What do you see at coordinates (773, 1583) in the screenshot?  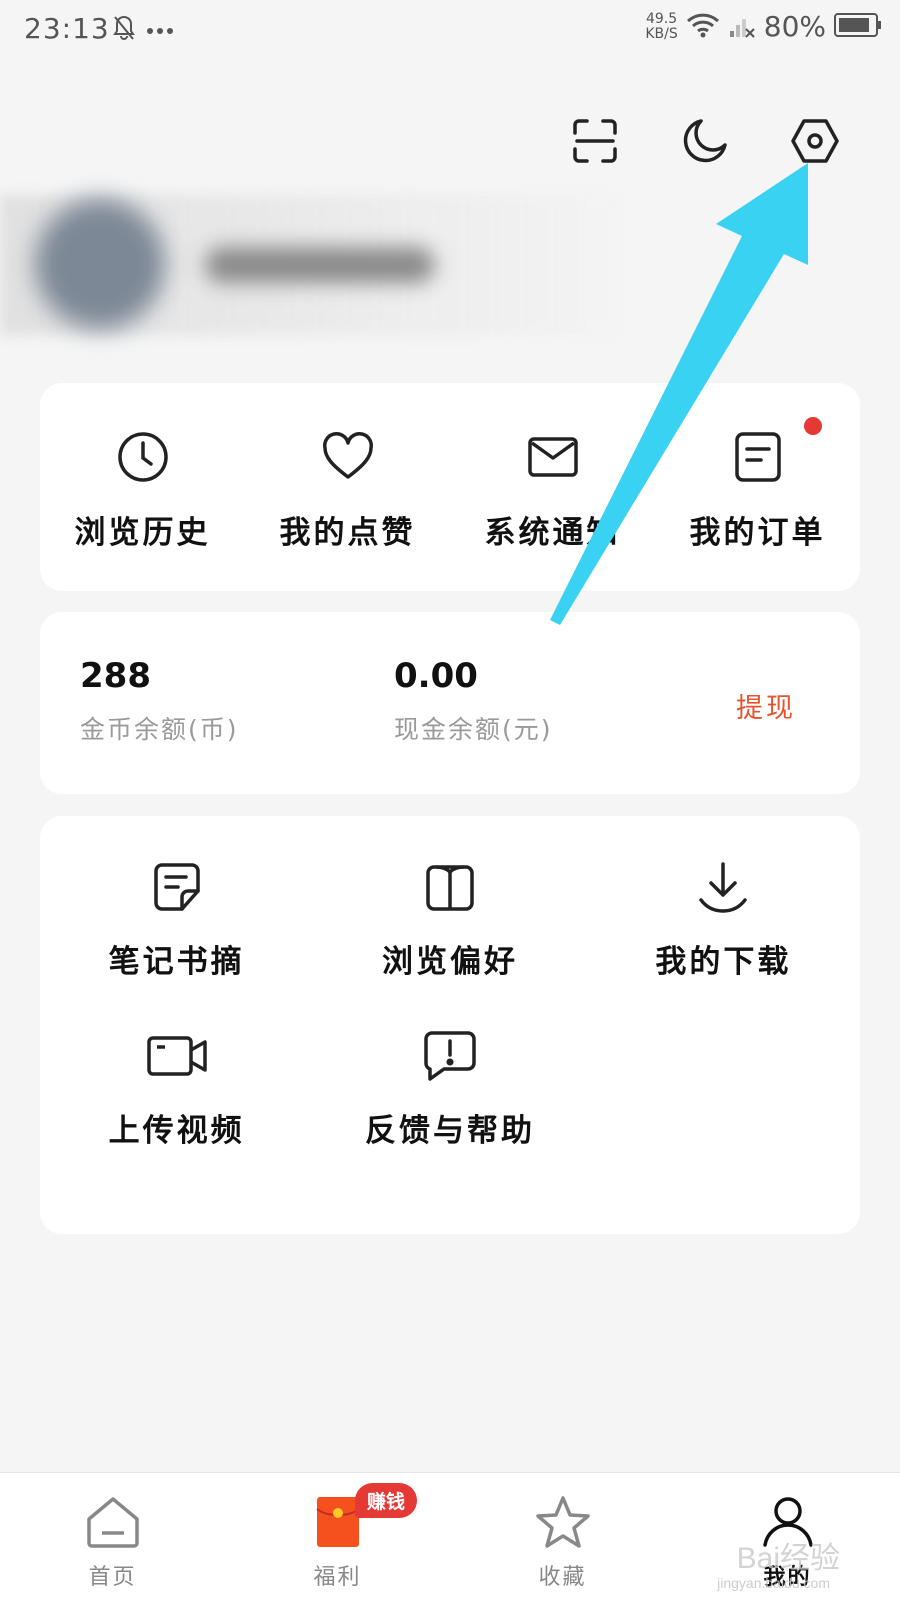 I see `watermark-url: jingyan.baidu.com` at bounding box center [773, 1583].